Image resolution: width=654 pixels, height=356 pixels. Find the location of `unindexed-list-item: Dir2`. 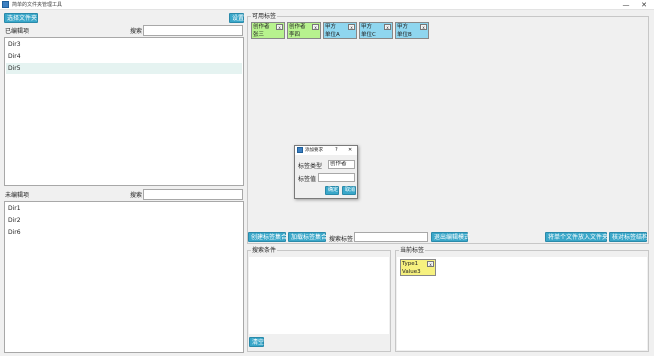

unindexed-list-item: Dir2 is located at coordinates (124, 220).